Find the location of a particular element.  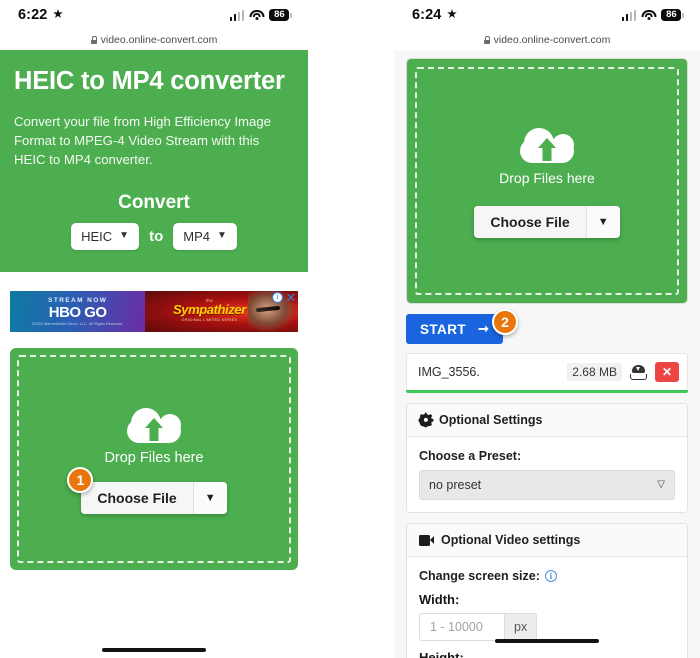

width-label: Width: is located at coordinates (439, 599).